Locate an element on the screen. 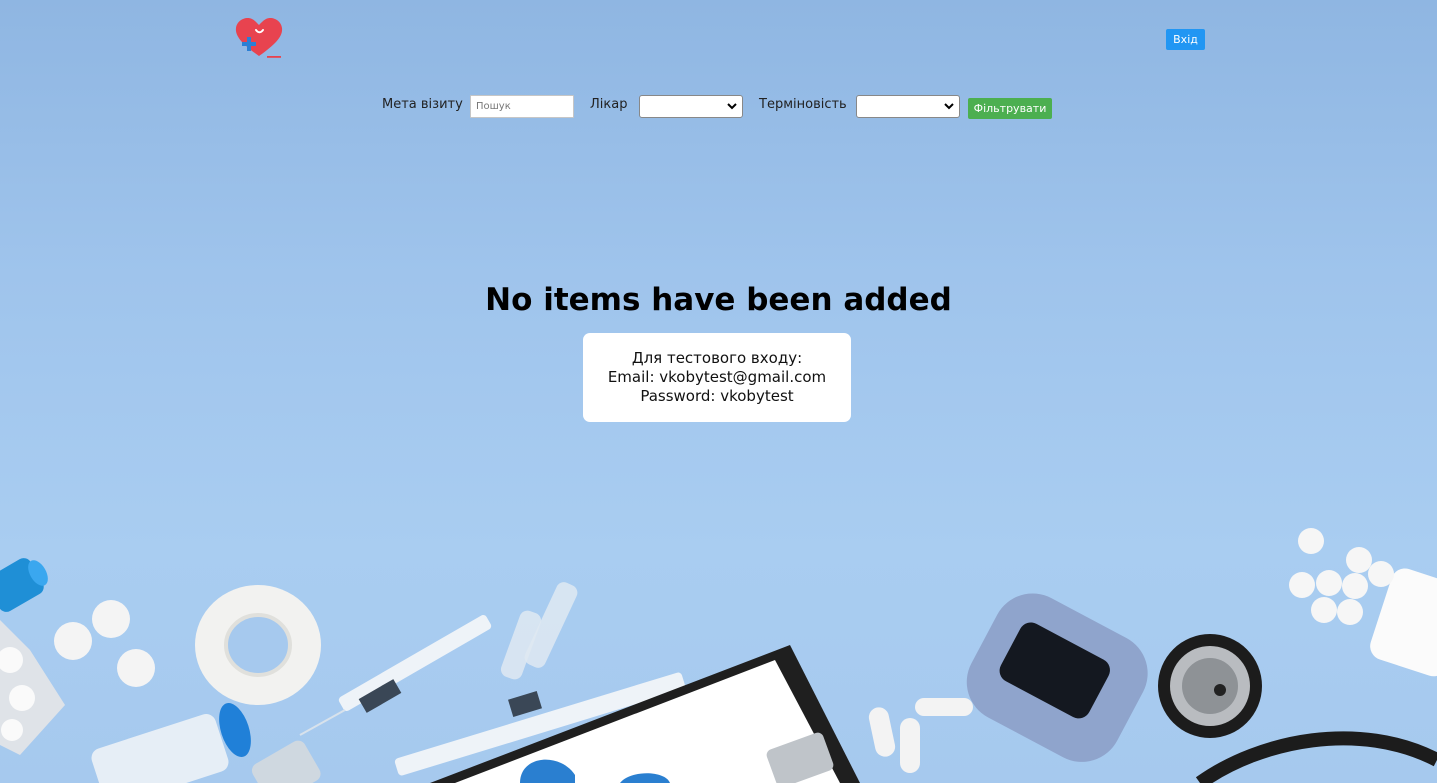 Image resolution: width=1437 pixels, height=783 pixels. test-login-password: Password: vkobytest is located at coordinates (717, 396).